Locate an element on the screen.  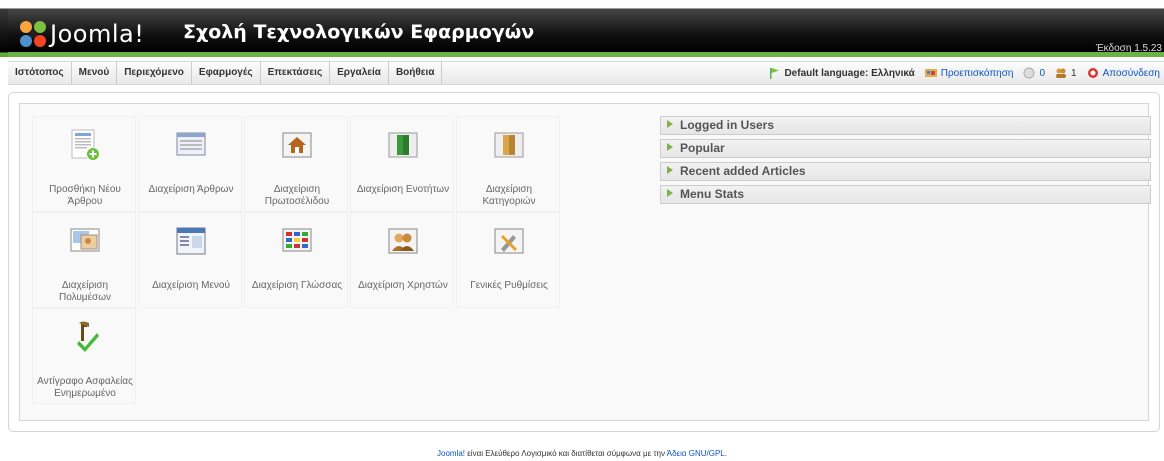
joomla-logo-icon is located at coordinates (33, 34).